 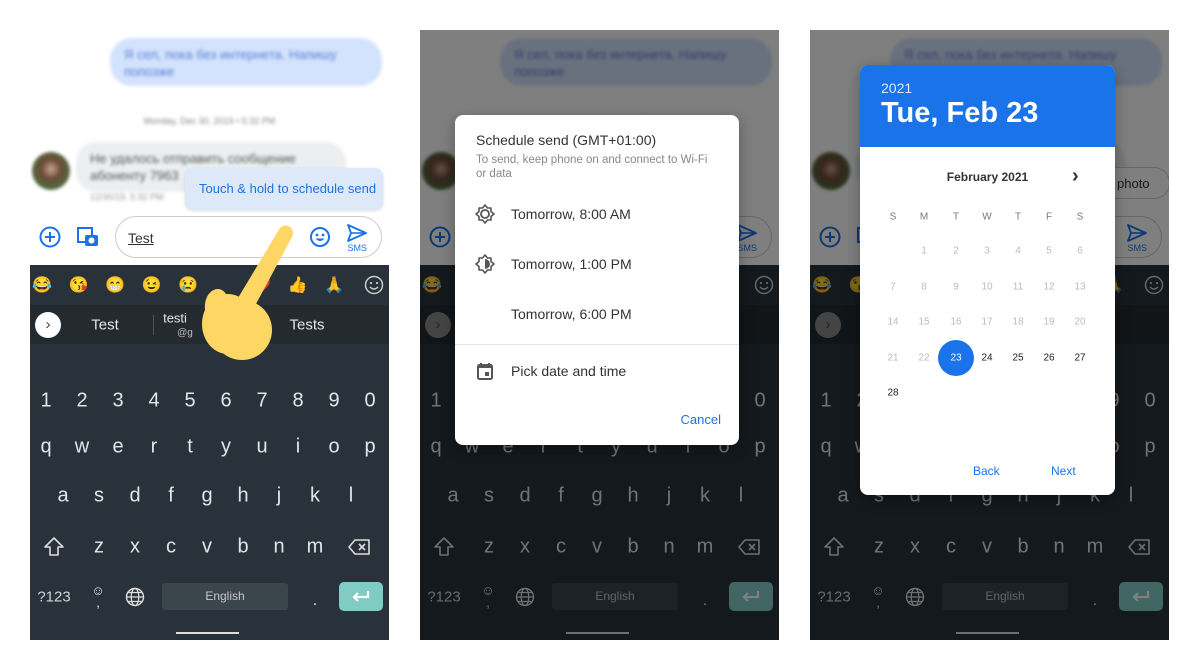 What do you see at coordinates (1049, 286) in the screenshot?
I see `calendar-day: 12` at bounding box center [1049, 286].